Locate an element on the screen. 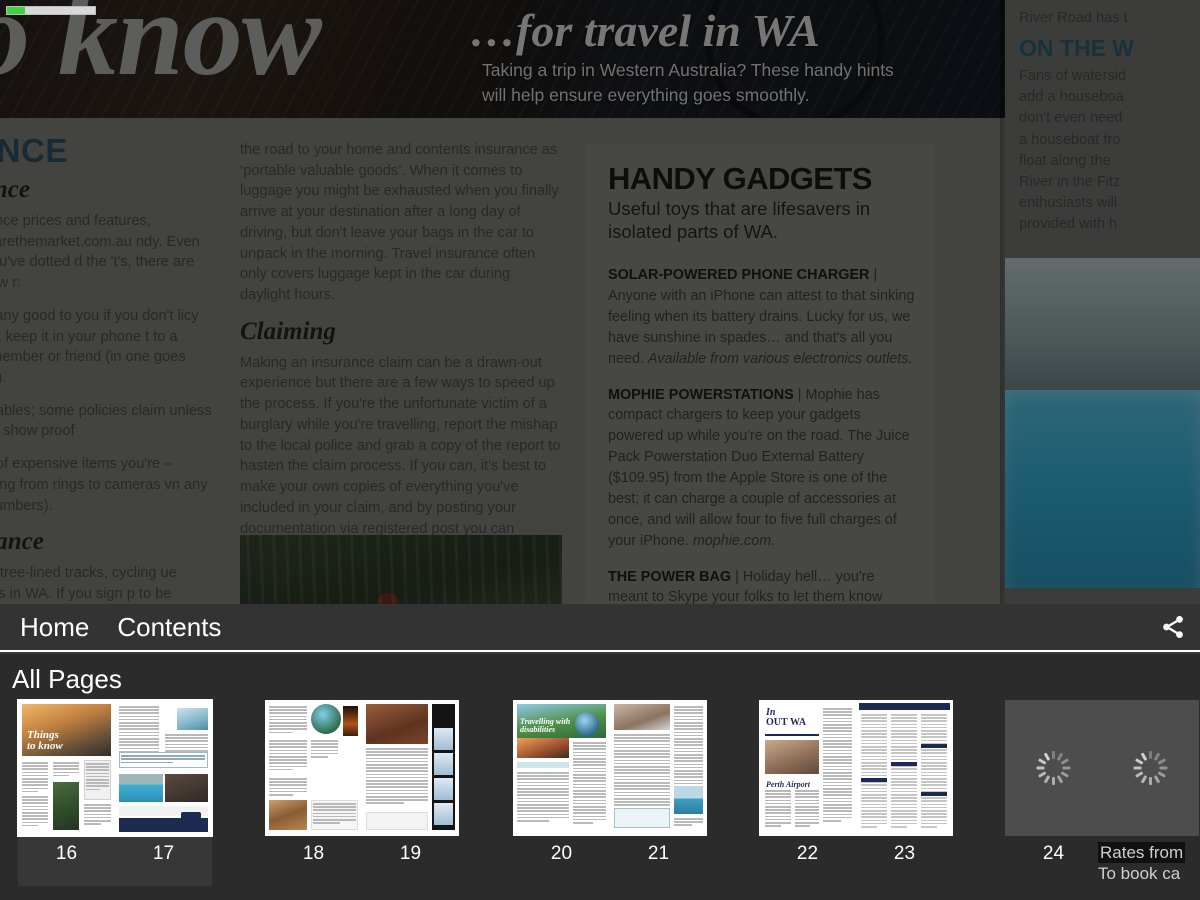 This screenshot has width=1200, height=900. spread-pages: In OUT WA Perth Airport is located at coordinates (856, 768).